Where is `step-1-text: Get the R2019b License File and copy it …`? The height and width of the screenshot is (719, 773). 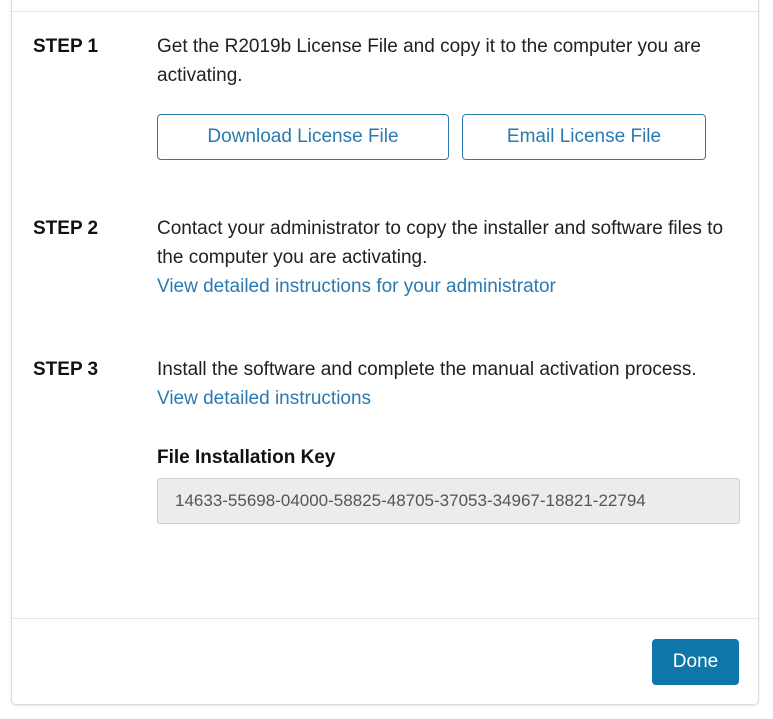 step-1-text: Get the R2019b License File and copy it … is located at coordinates (429, 61).